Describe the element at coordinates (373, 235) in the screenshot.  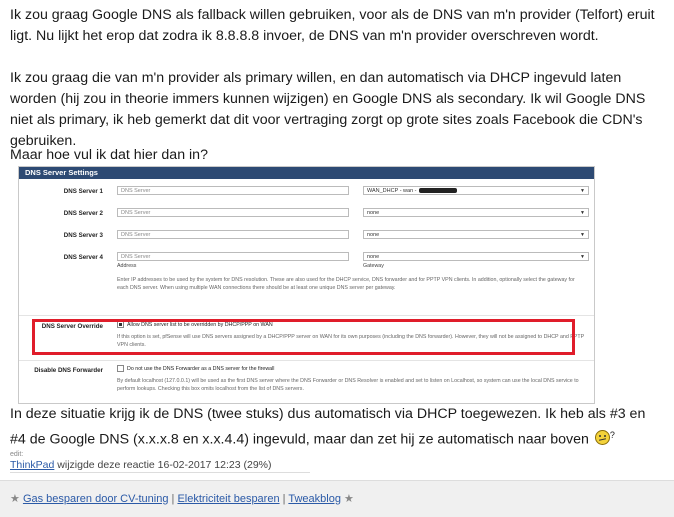
I see `gateway-value-3: none` at that location.